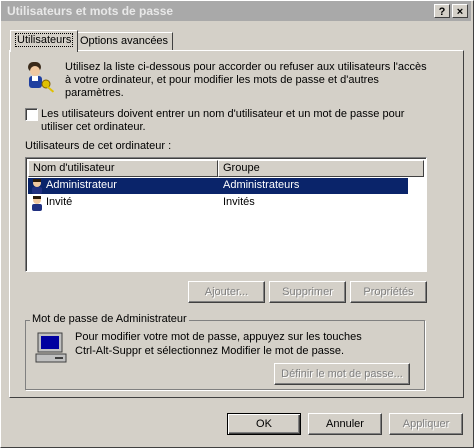  What do you see at coordinates (307, 292) in the screenshot?
I see `remove-user-button: Supprimer` at bounding box center [307, 292].